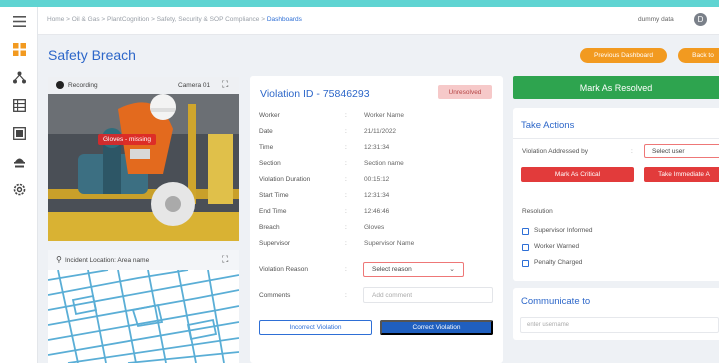 The height and width of the screenshot is (363, 719). I want to click on detail-row: Breach: Gloves, so click(322, 227).